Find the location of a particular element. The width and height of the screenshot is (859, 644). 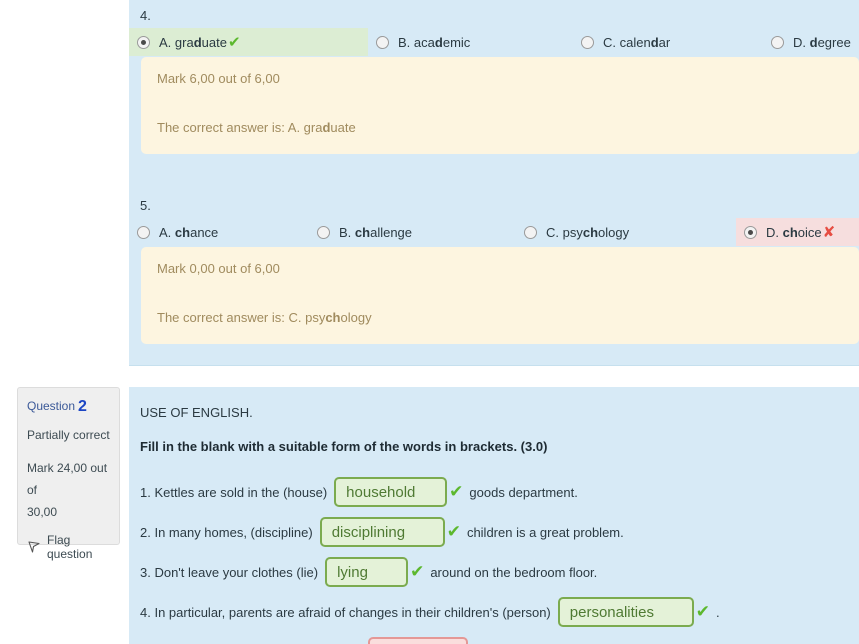

option-5-c: C. psychology is located at coordinates (626, 232).